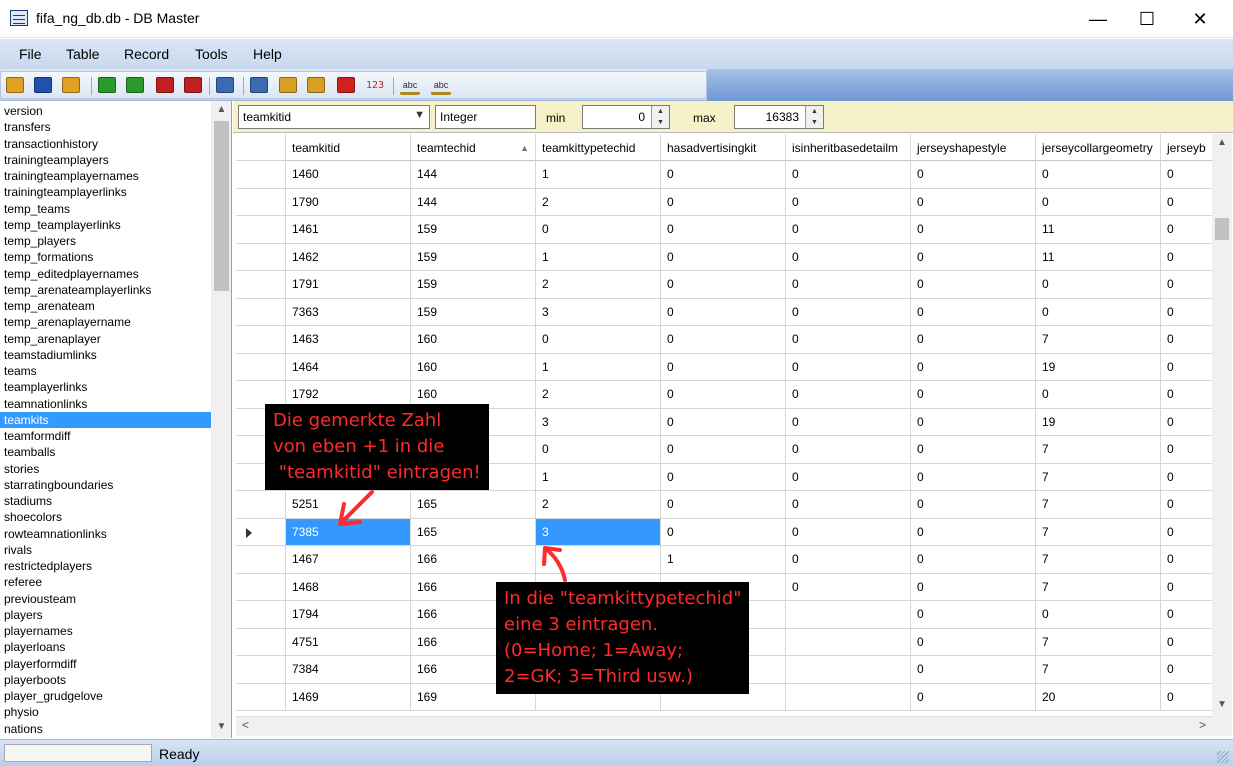  I want to click on open-icon, so click(15, 85).